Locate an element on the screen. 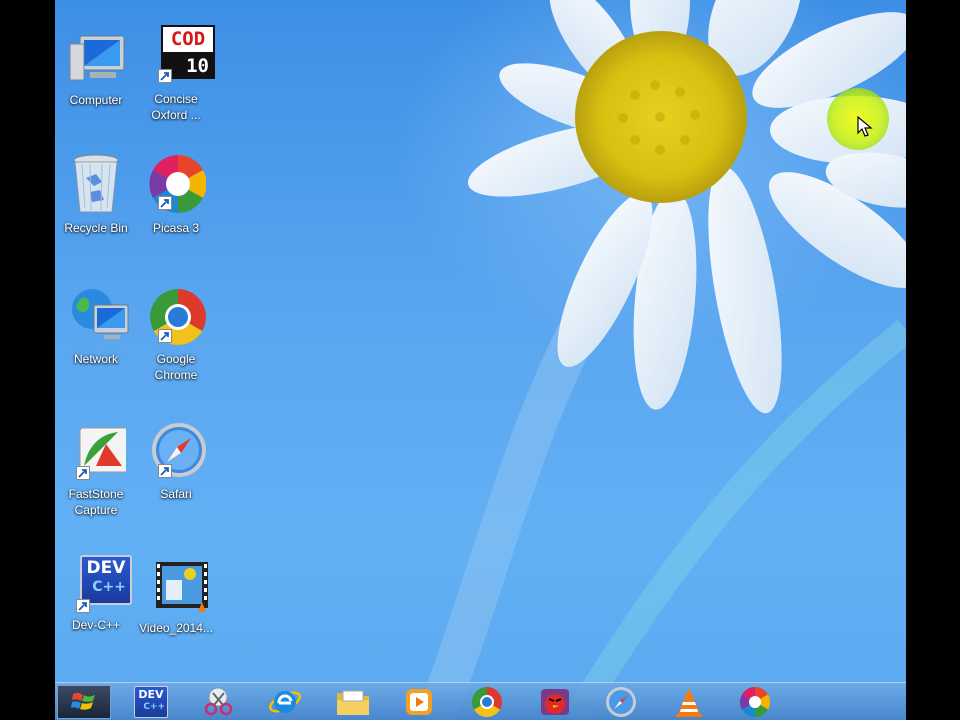  desktop-icon-picasa: Picasa 3 is located at coordinates (176, 194).